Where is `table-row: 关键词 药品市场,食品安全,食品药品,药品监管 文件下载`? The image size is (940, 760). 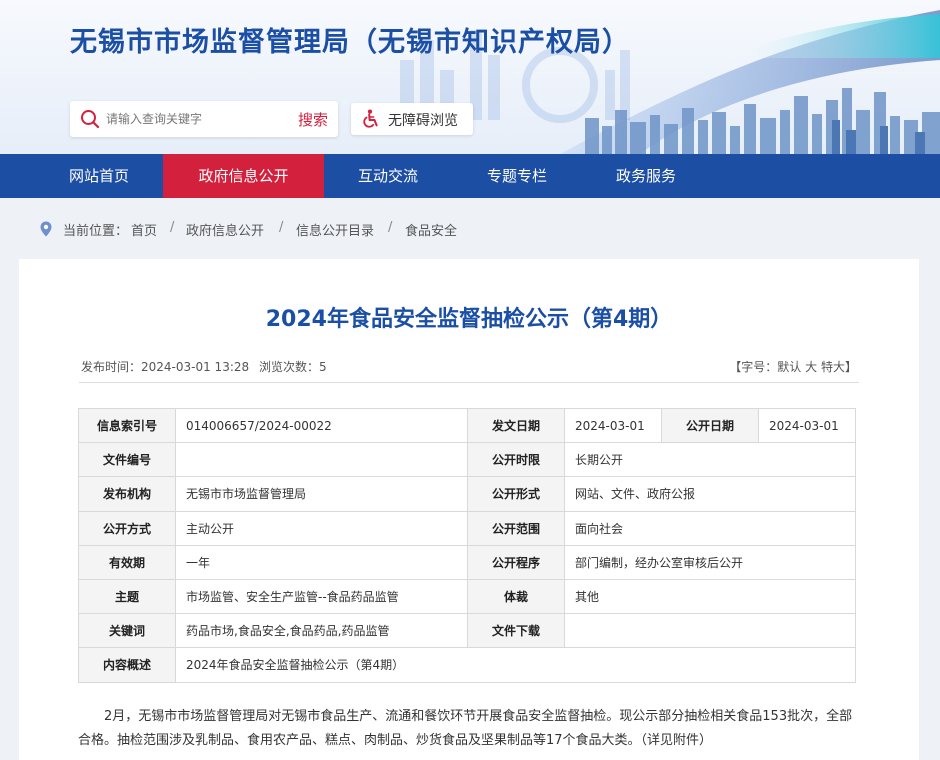
table-row: 关键词 药品市场,食品安全,食品药品,药品监管 文件下载 is located at coordinates (467, 631).